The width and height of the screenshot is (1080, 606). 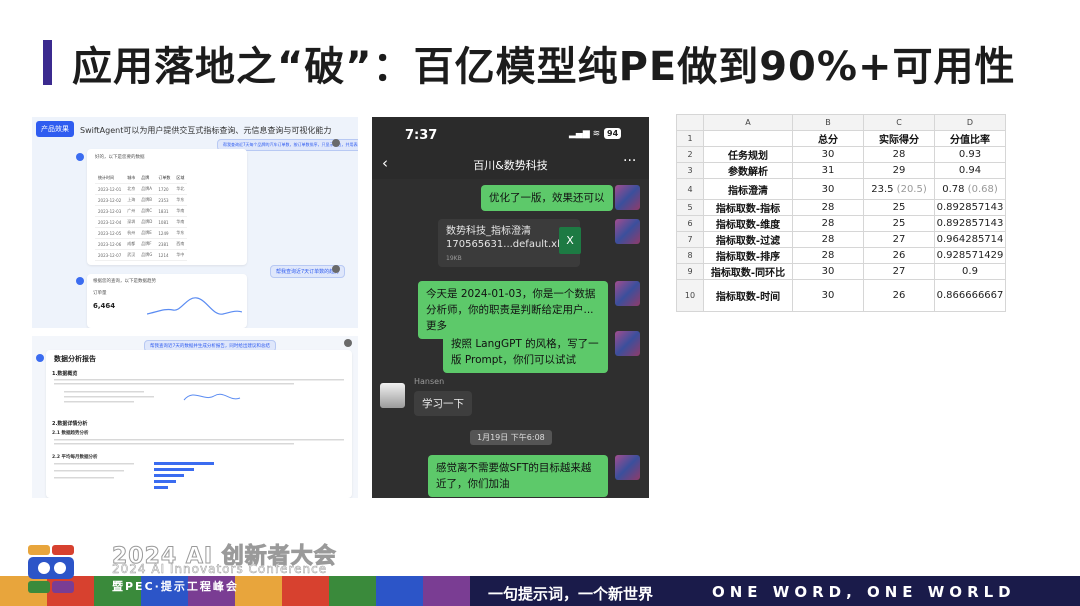 I want to click on table-cell: 上海, so click(x=131, y=200).